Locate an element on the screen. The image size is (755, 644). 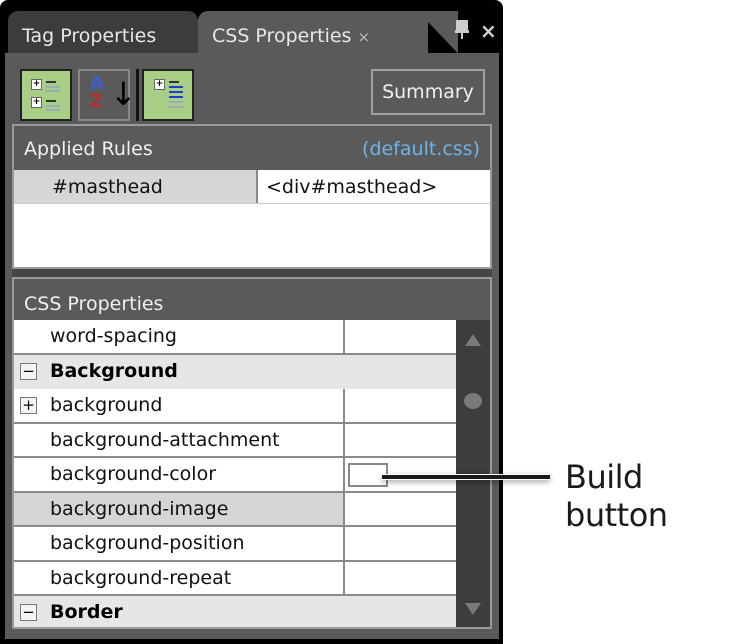
show-set-properties-on-top-button: + is located at coordinates (168, 95).